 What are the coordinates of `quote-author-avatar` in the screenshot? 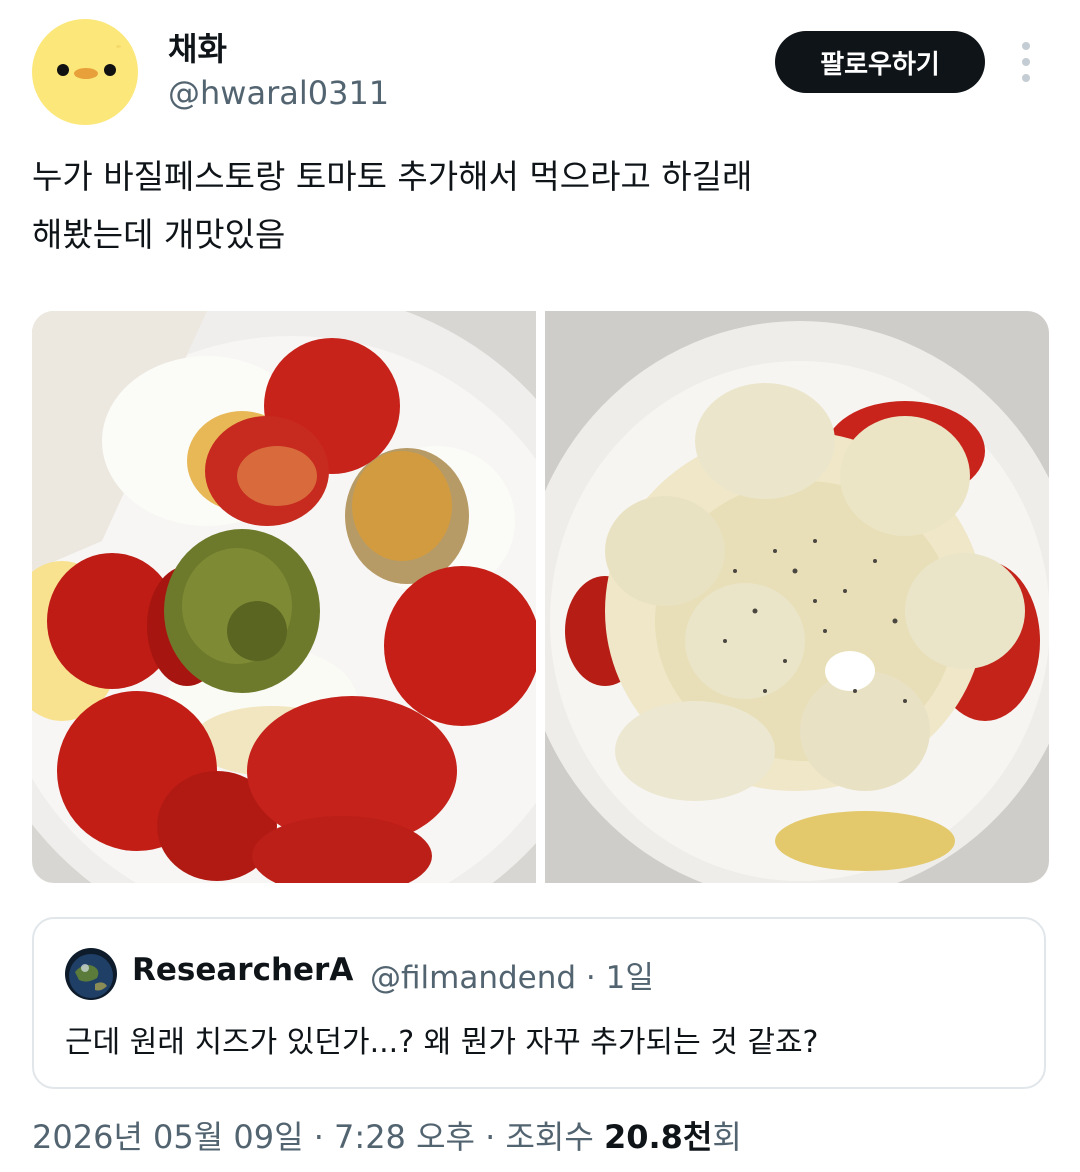 It's located at (91, 974).